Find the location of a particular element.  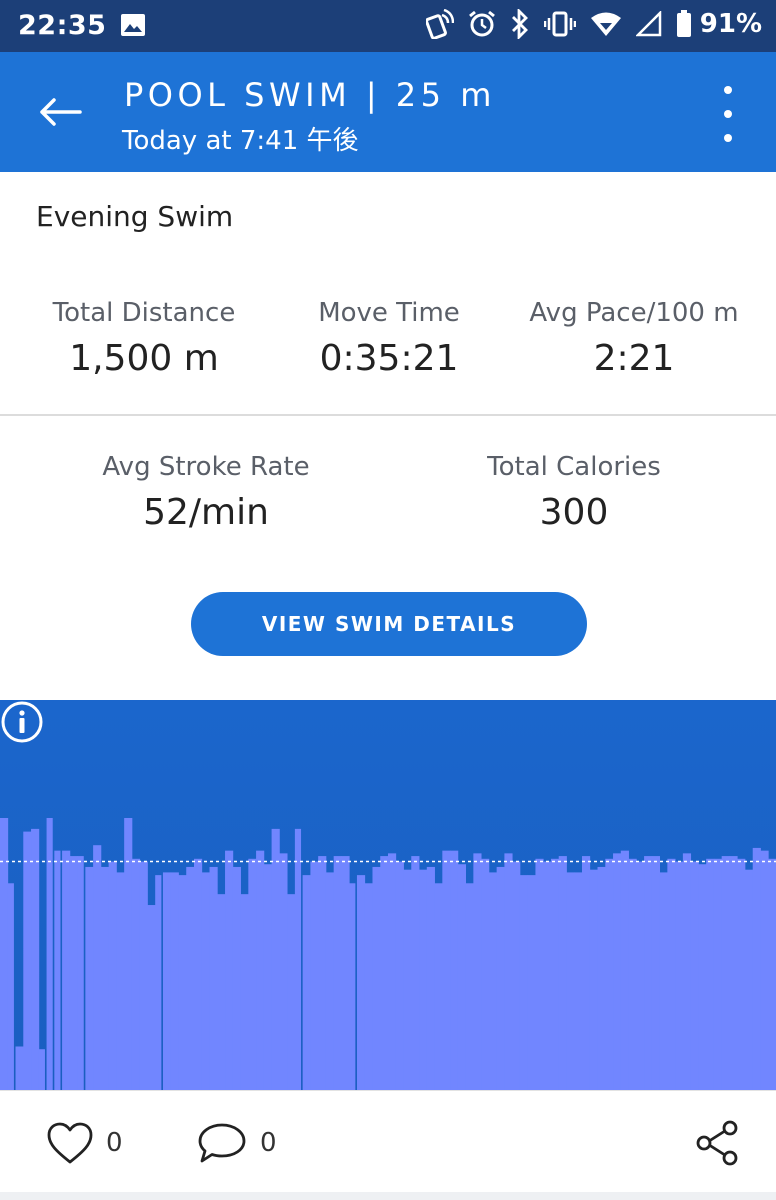

stat-avg-stroke-rate: Avg Stroke Rate 52/min is located at coordinates (206, 492).